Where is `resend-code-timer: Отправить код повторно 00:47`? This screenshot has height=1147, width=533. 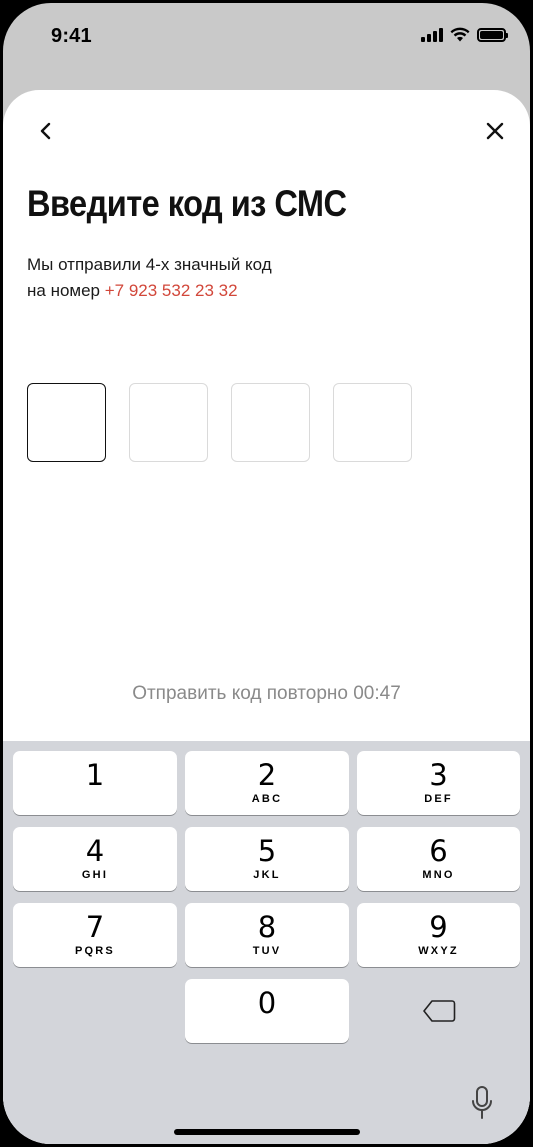
resend-code-timer: Отправить код повторно 00:47 is located at coordinates (266, 693).